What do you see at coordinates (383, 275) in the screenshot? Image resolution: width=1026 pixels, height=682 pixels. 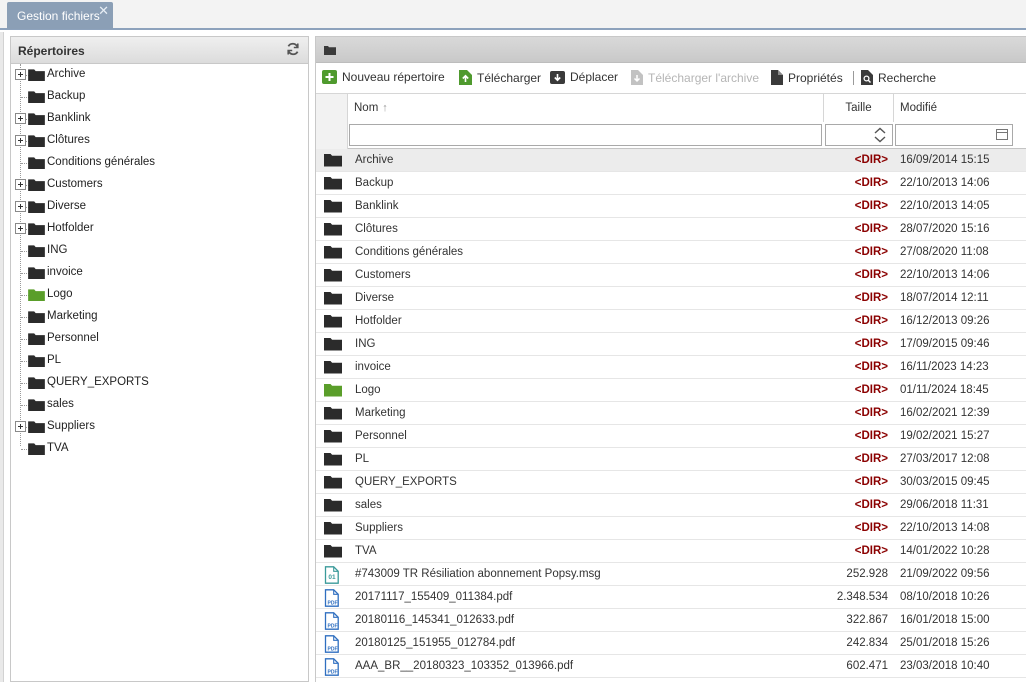 I see `file-name: Customers` at bounding box center [383, 275].